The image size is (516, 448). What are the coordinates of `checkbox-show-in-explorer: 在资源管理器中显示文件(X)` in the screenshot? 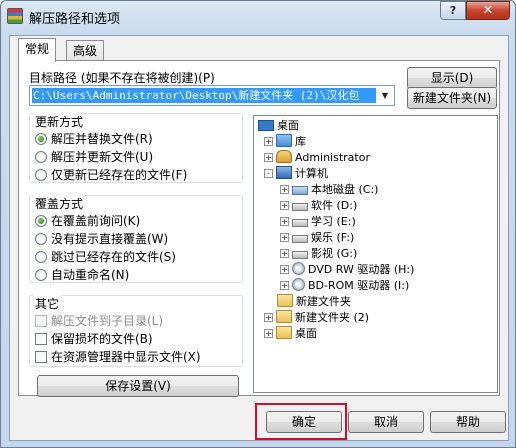 It's located at (118, 357).